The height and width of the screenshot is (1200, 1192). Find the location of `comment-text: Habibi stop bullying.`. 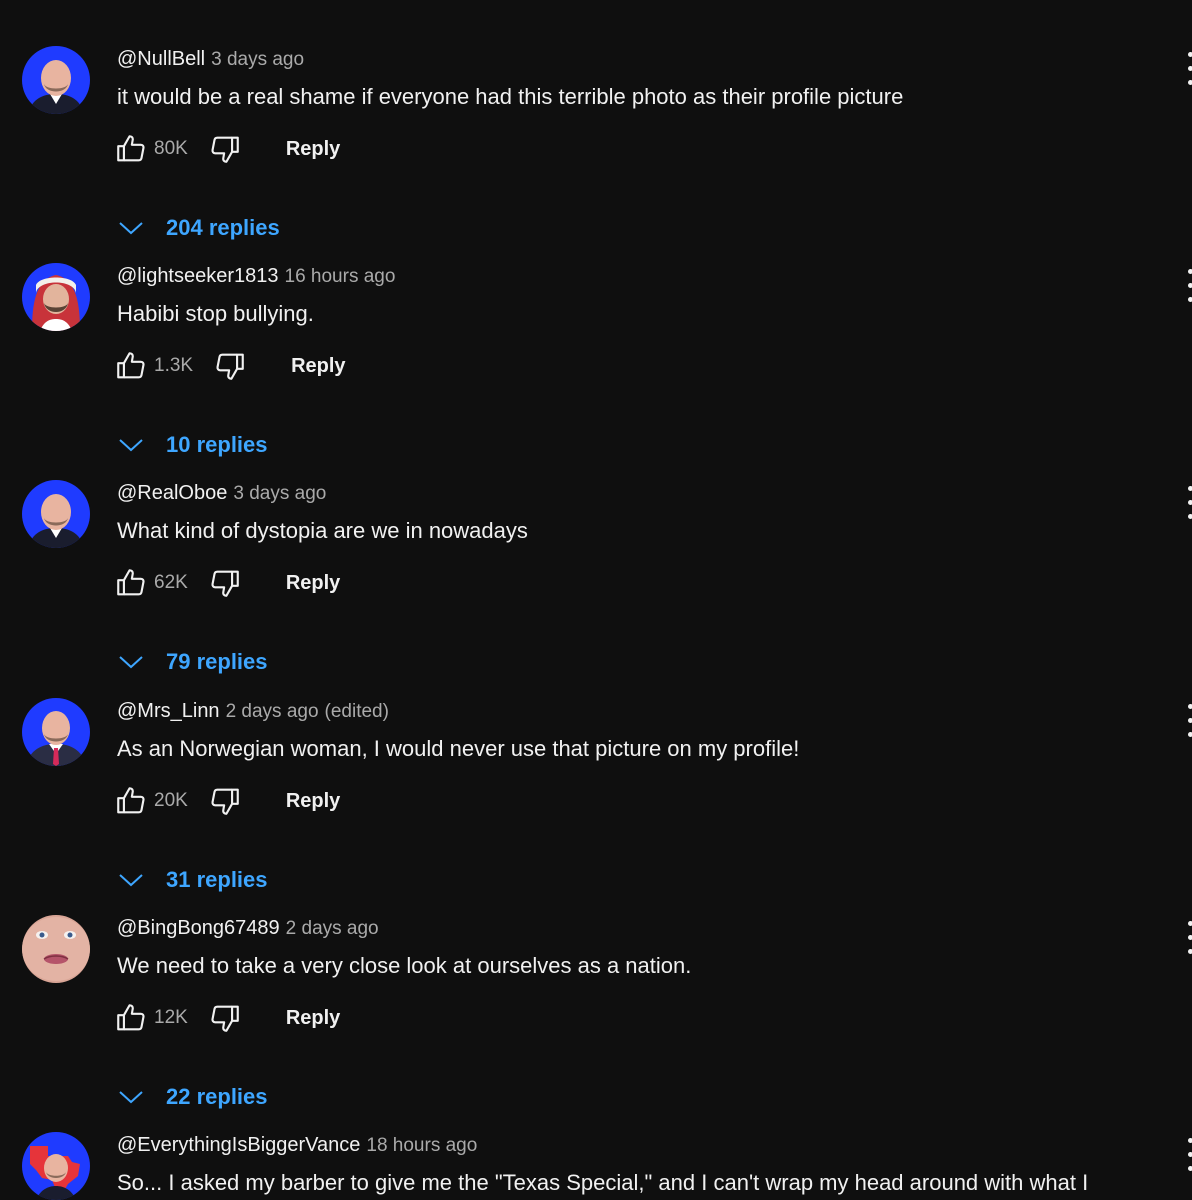

comment-text: Habibi stop bullying. is located at coordinates (215, 313).